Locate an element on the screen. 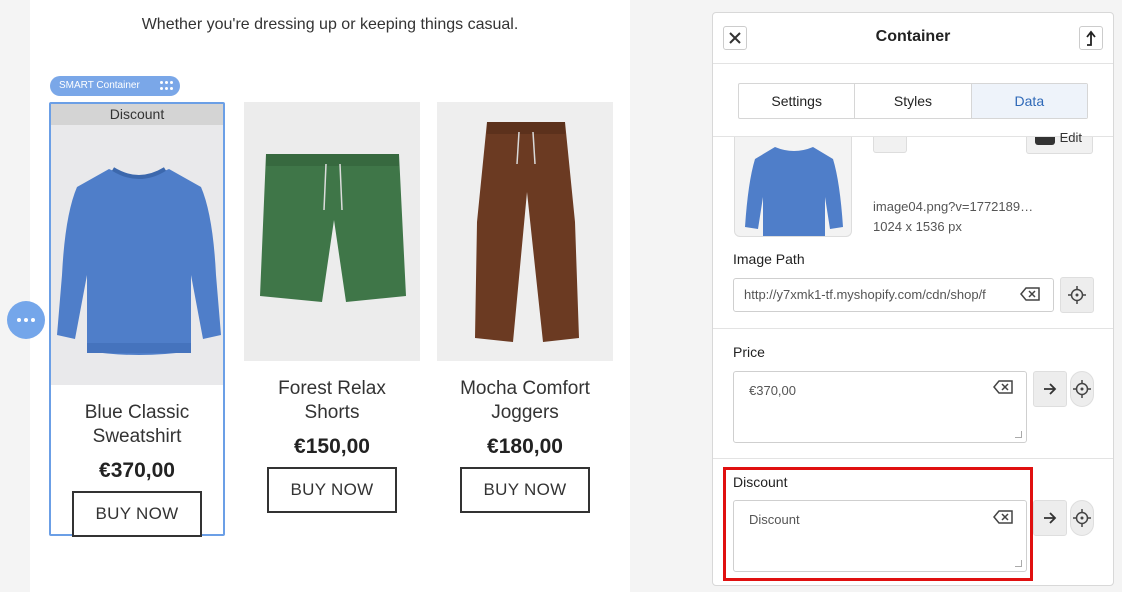 This screenshot has height=592, width=1122. joggers-image is located at coordinates (526, 232).